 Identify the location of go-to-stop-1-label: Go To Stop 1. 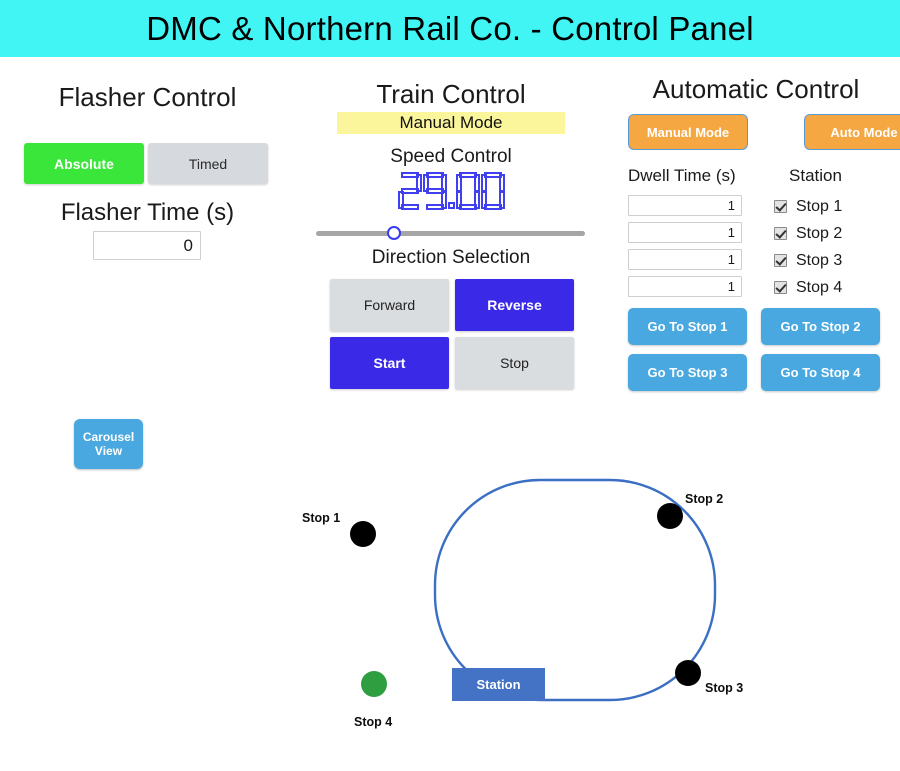
(687, 326).